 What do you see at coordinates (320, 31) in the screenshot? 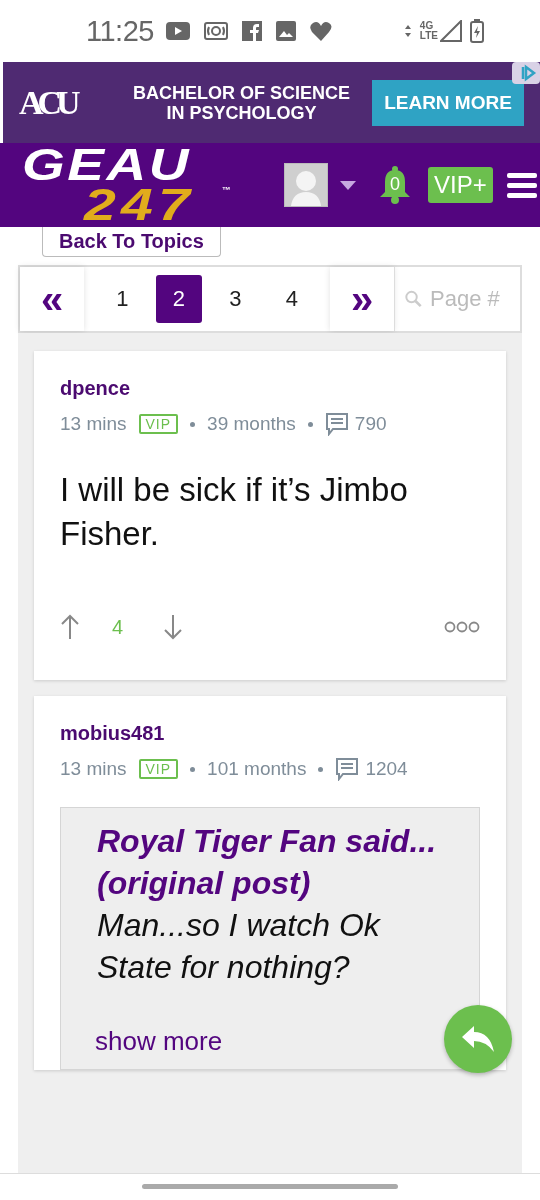
I see `heart-icon` at bounding box center [320, 31].